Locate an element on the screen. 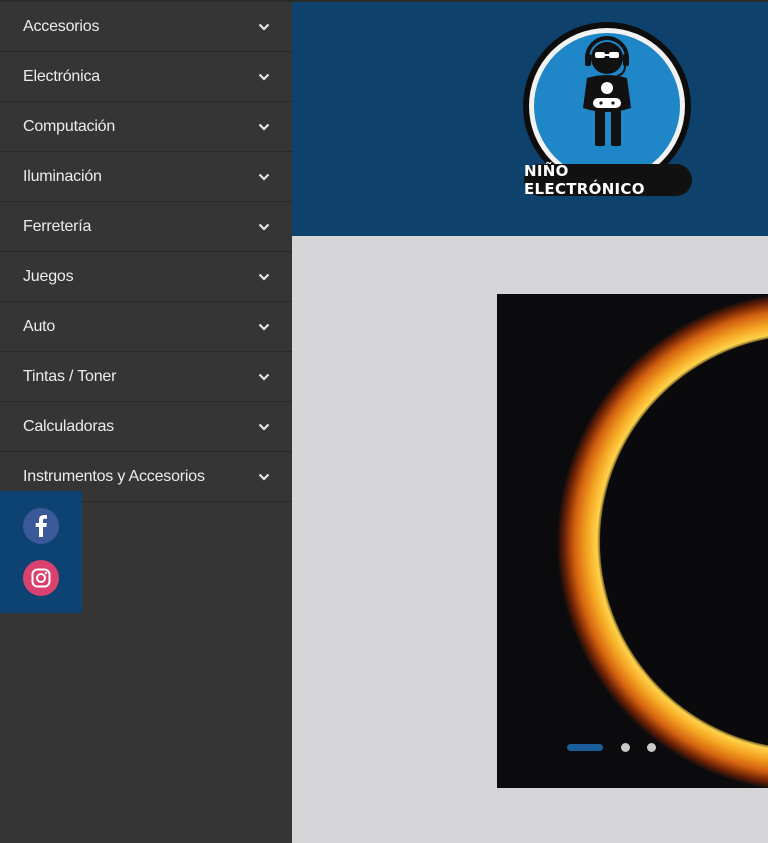 This screenshot has height=843, width=768. menu-item-label: Ferretería is located at coordinates (57, 226).